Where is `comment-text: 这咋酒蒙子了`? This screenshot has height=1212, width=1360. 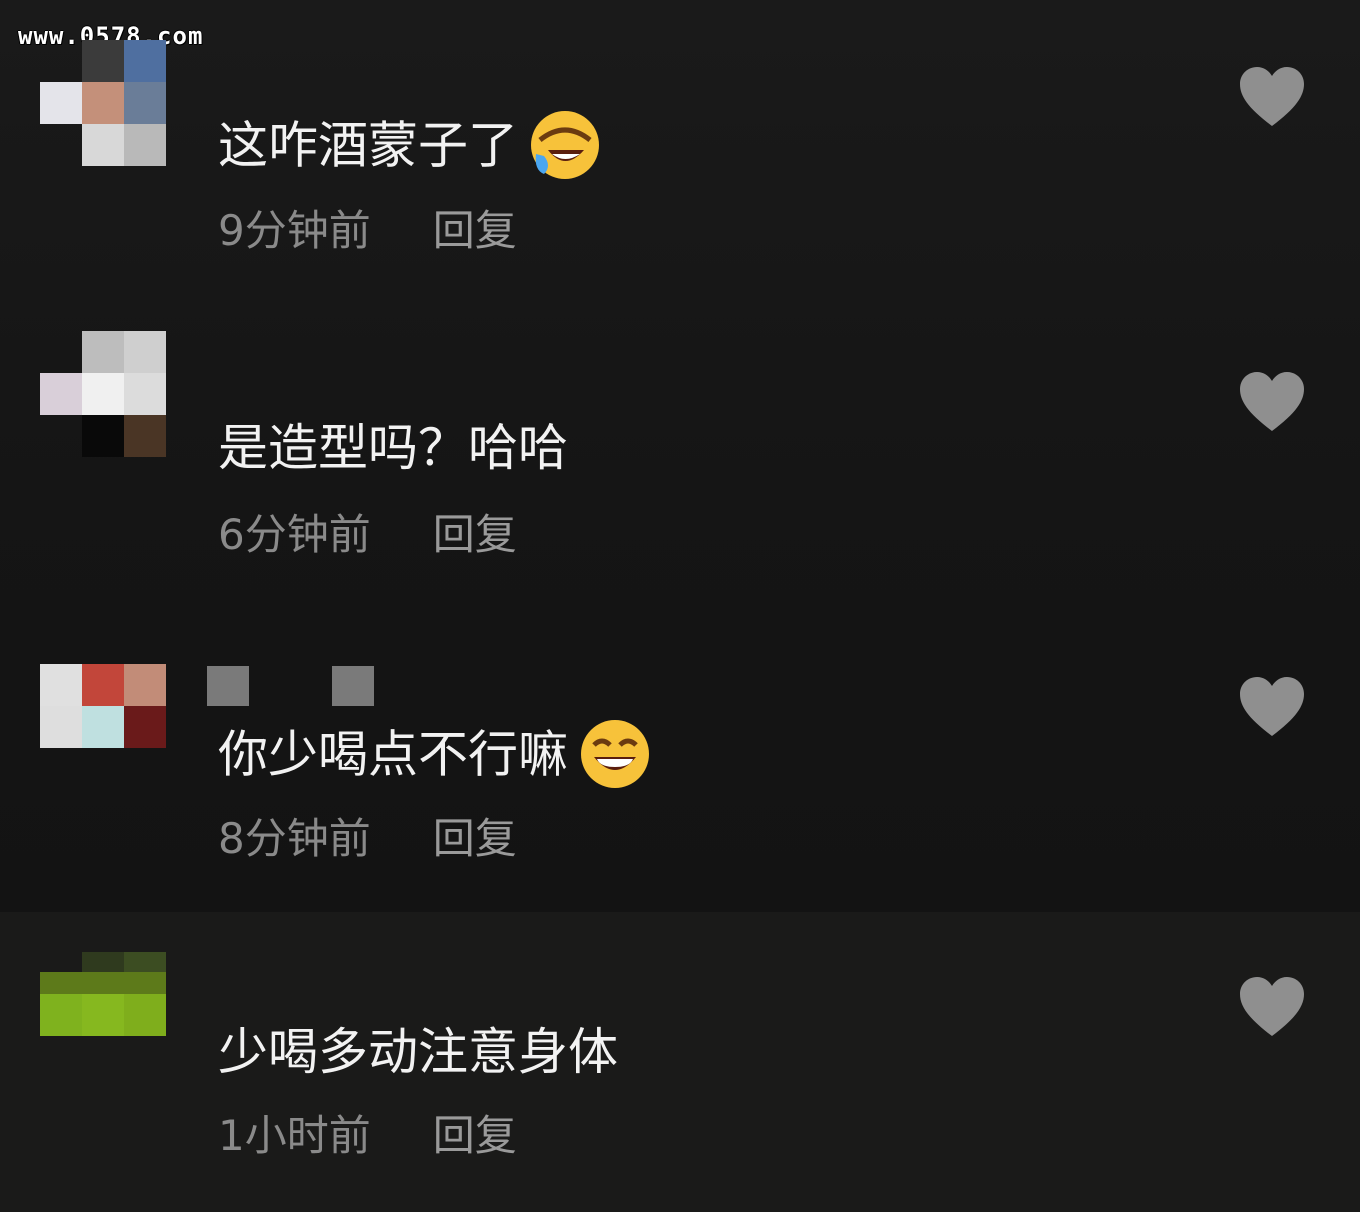 comment-text: 这咋酒蒙子了 is located at coordinates (409, 147).